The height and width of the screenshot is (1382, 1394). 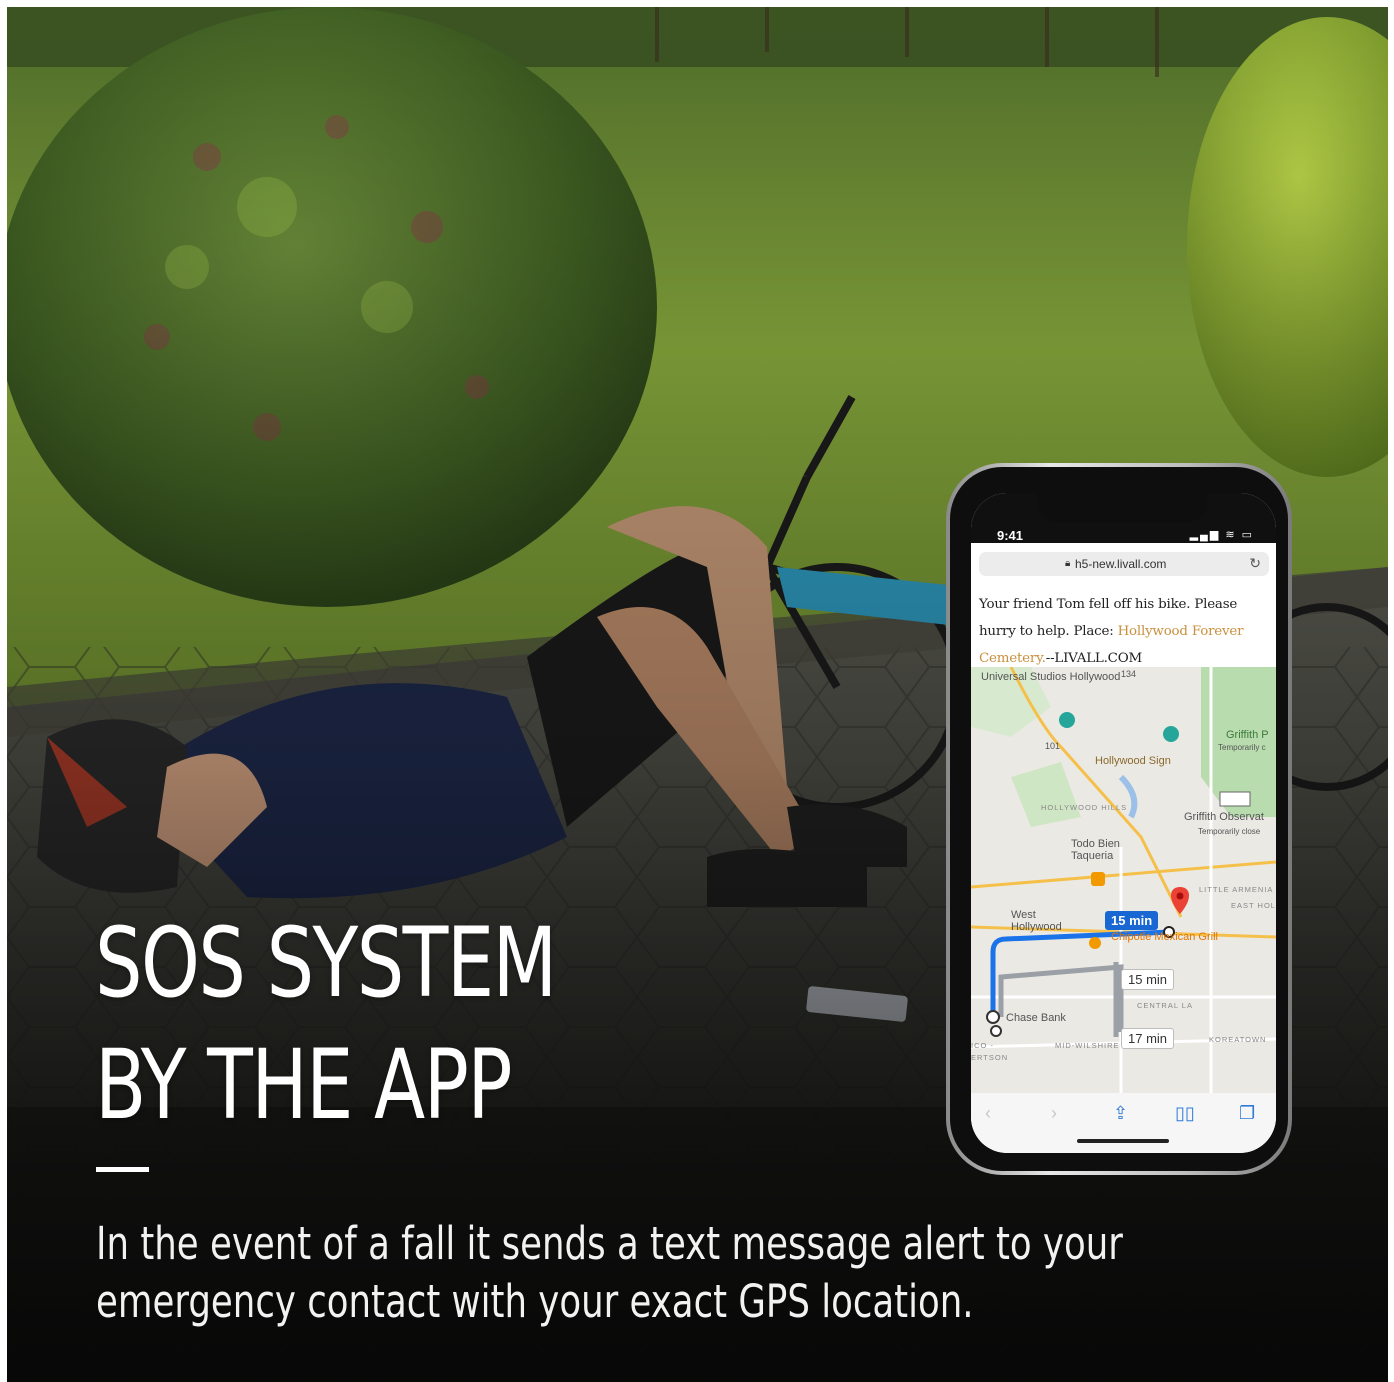 What do you see at coordinates (1084, 807) in the screenshot?
I see `map-label-hollywood-hills: HOLLYWOOD HILLS` at bounding box center [1084, 807].